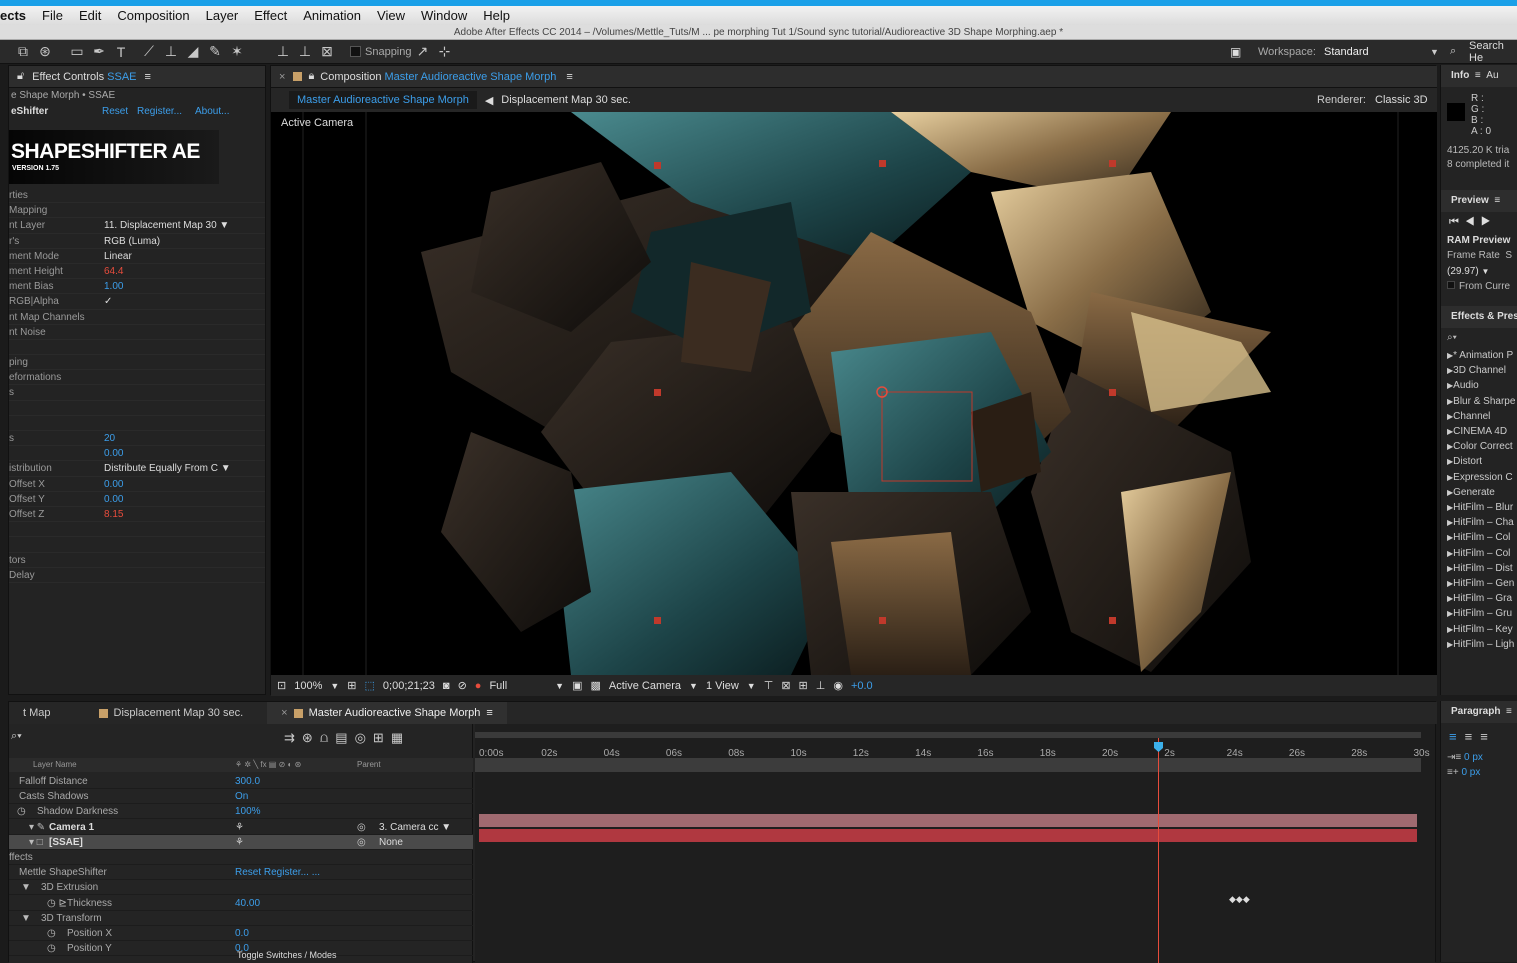 The image size is (1517, 963). I want to click on row-icon: ▾ □, so click(36, 842).